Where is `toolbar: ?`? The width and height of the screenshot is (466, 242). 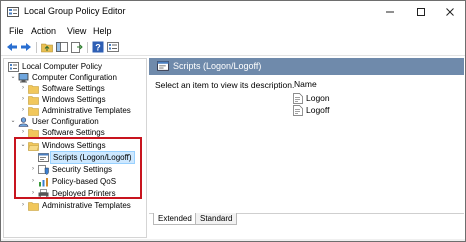
toolbar: ? is located at coordinates (233, 47).